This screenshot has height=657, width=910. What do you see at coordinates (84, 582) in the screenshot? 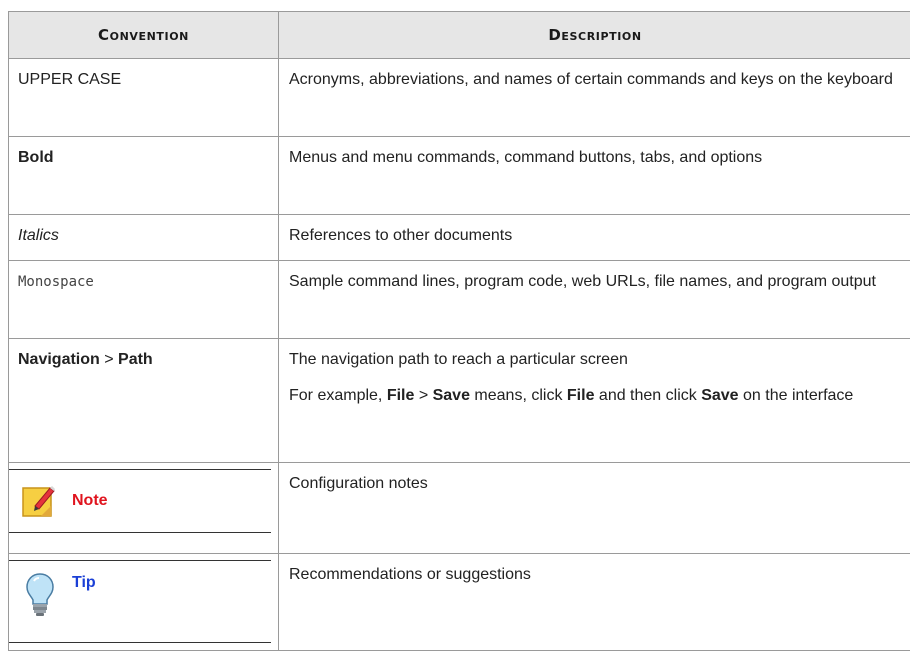
I see `tip-label: Tip` at bounding box center [84, 582].